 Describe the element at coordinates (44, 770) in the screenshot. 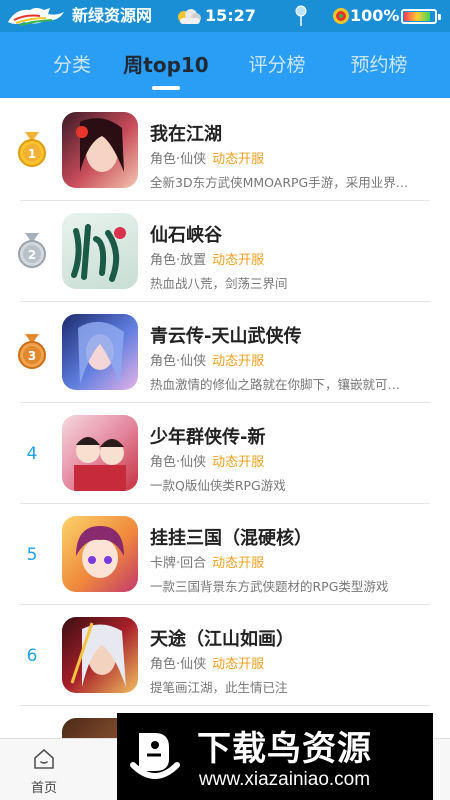

I see `nav-home: 首页` at that location.